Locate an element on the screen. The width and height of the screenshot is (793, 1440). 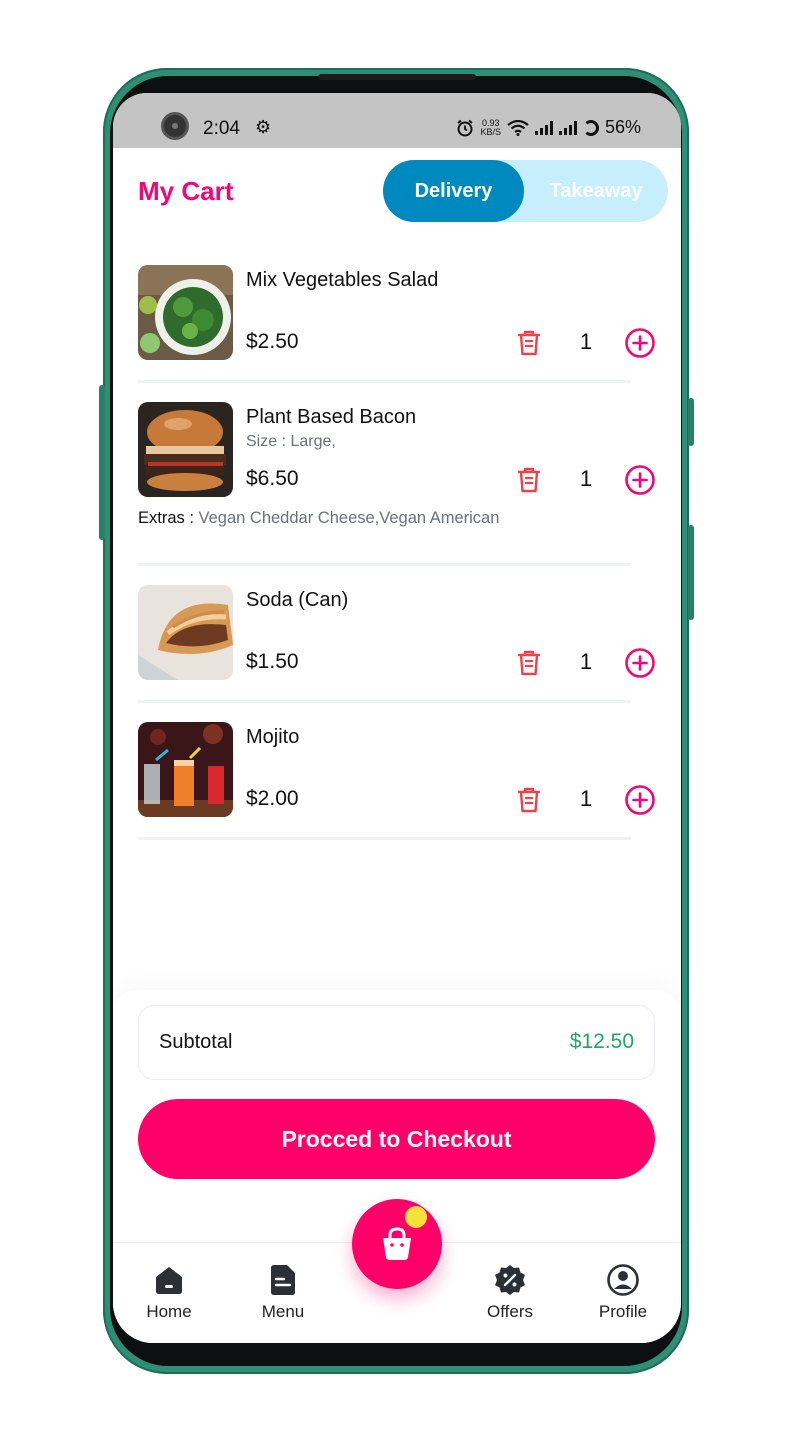
menu-icon is located at coordinates (283, 1280).